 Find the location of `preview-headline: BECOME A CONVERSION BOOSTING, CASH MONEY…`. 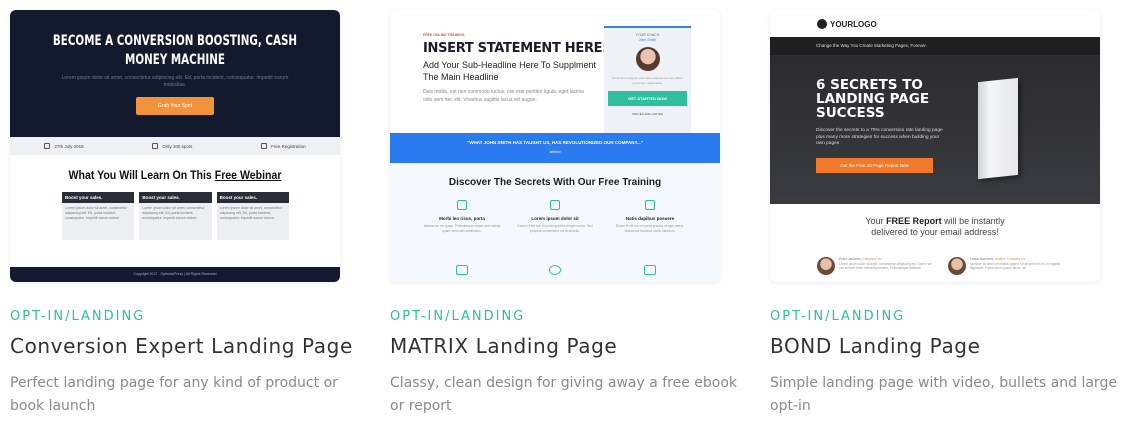

preview-headline: BECOME A CONVERSION BOOSTING, CASH MONEY… is located at coordinates (175, 50).